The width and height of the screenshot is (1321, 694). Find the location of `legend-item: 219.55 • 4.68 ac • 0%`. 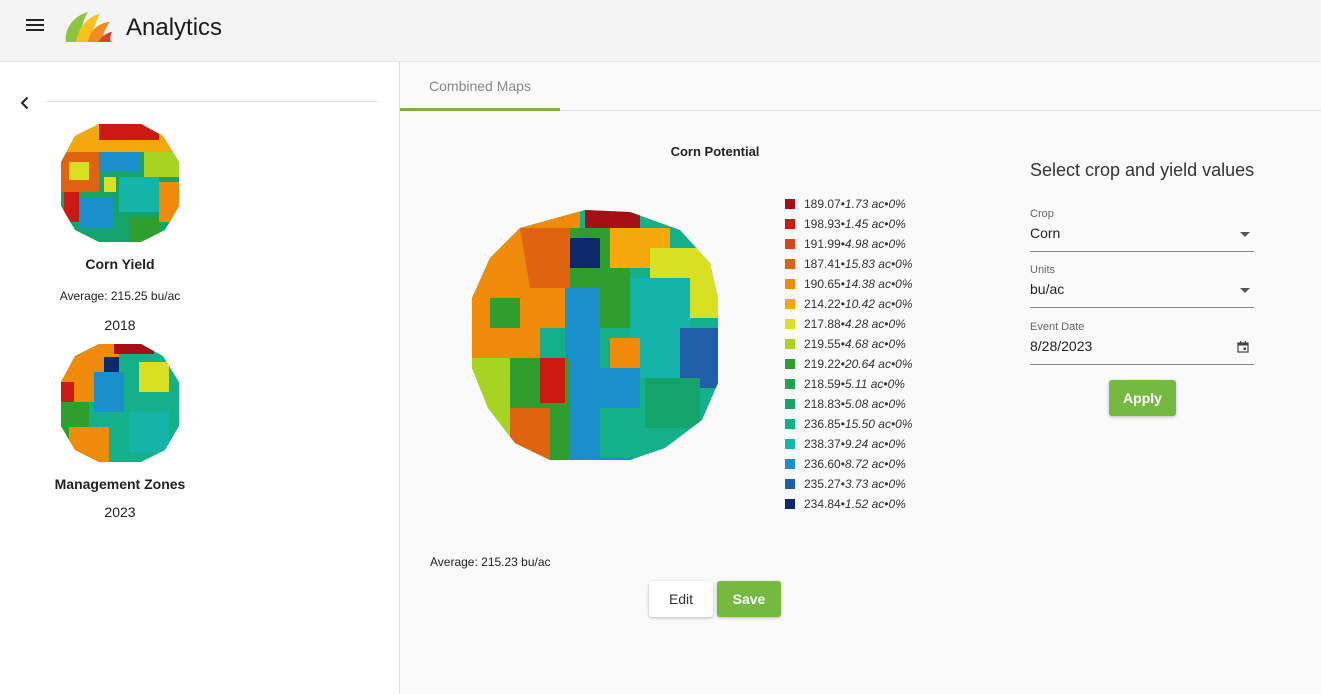

legend-item: 219.55 • 4.68 ac • 0% is located at coordinates (849, 344).